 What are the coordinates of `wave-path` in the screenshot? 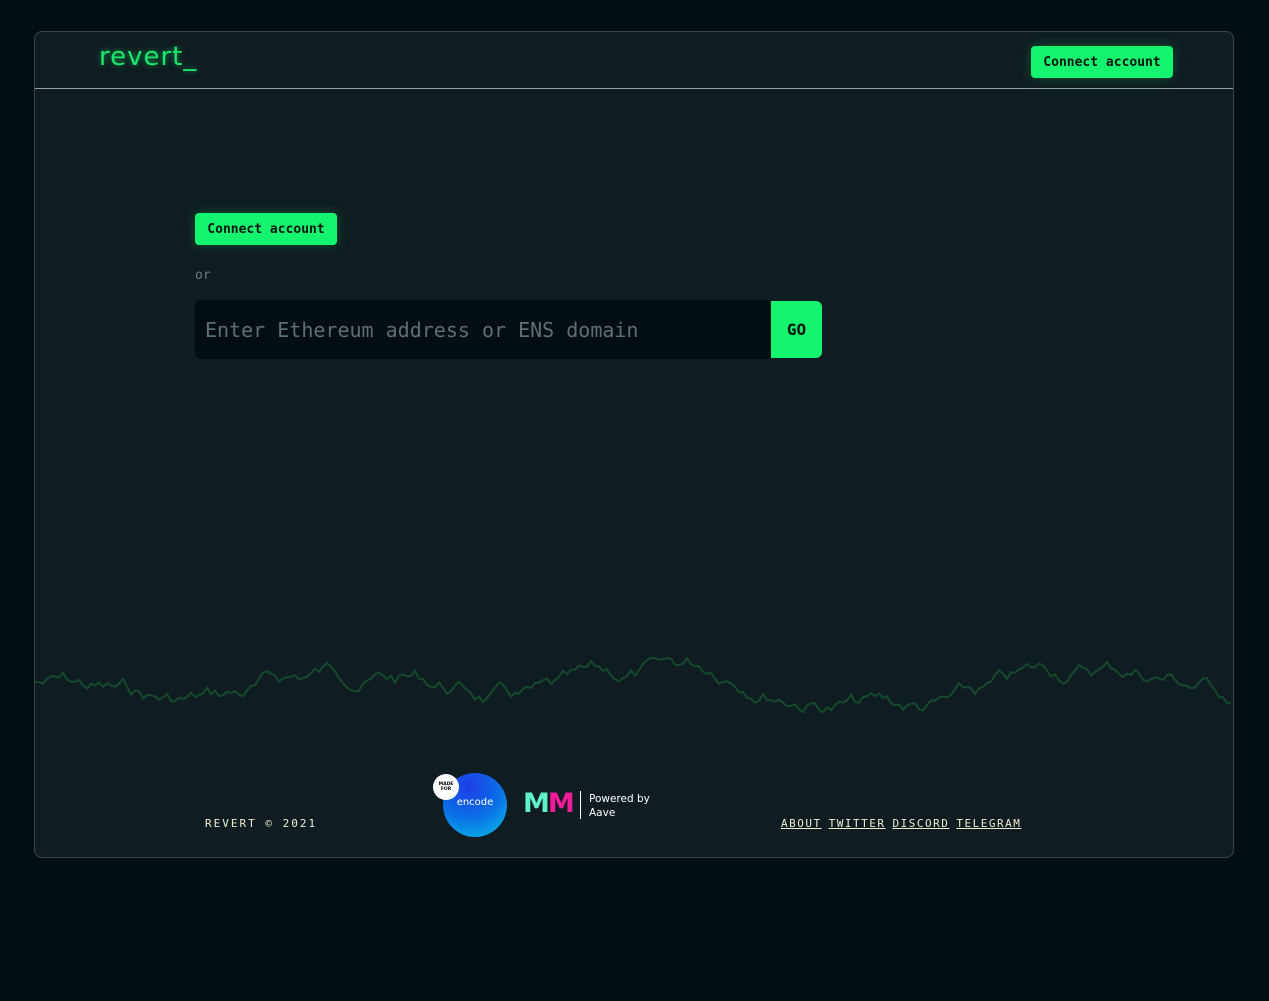 It's located at (633, 685).